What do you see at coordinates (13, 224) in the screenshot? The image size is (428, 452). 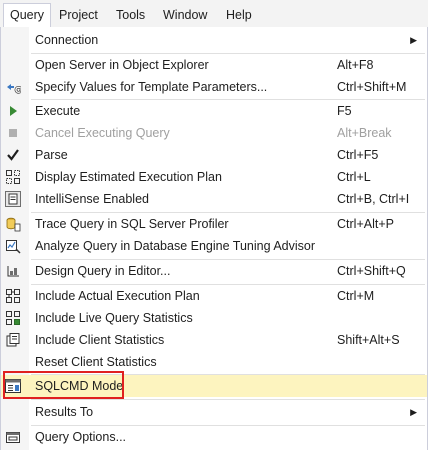 I see `profiler-icon` at bounding box center [13, 224].